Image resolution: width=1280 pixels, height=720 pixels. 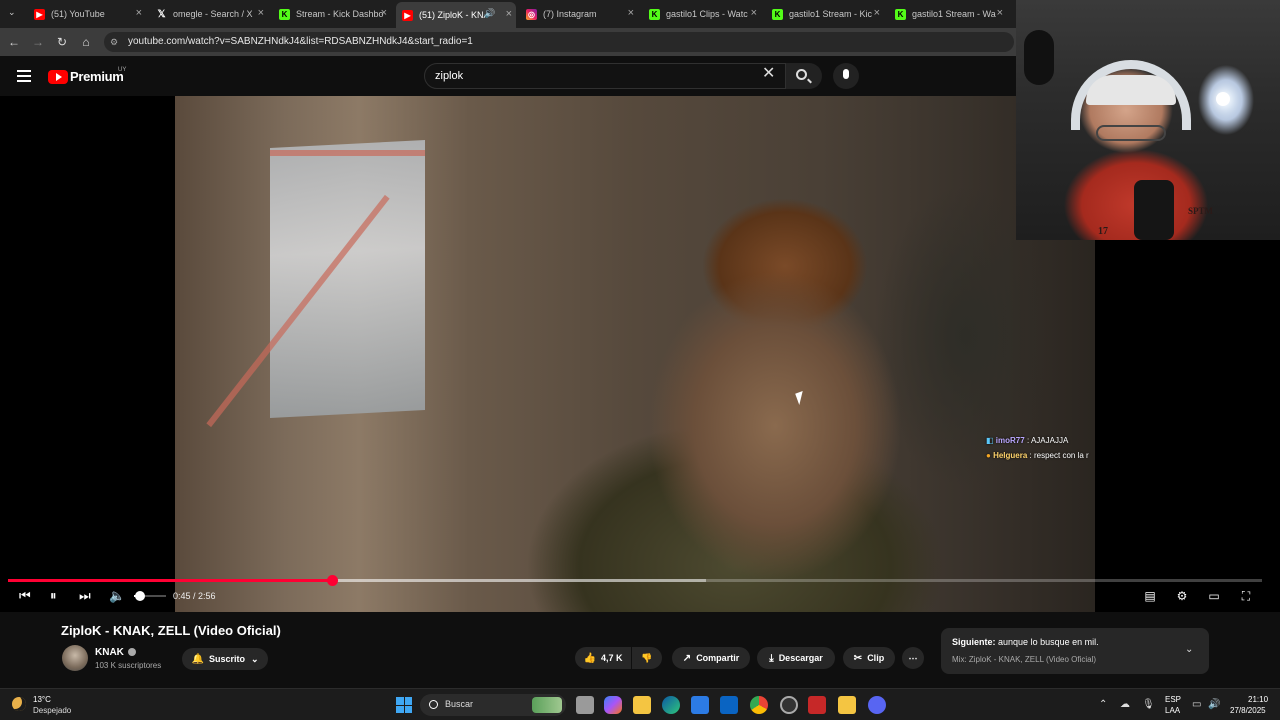 What do you see at coordinates (817, 705) in the screenshot?
I see `streaming-app-icon` at bounding box center [817, 705].